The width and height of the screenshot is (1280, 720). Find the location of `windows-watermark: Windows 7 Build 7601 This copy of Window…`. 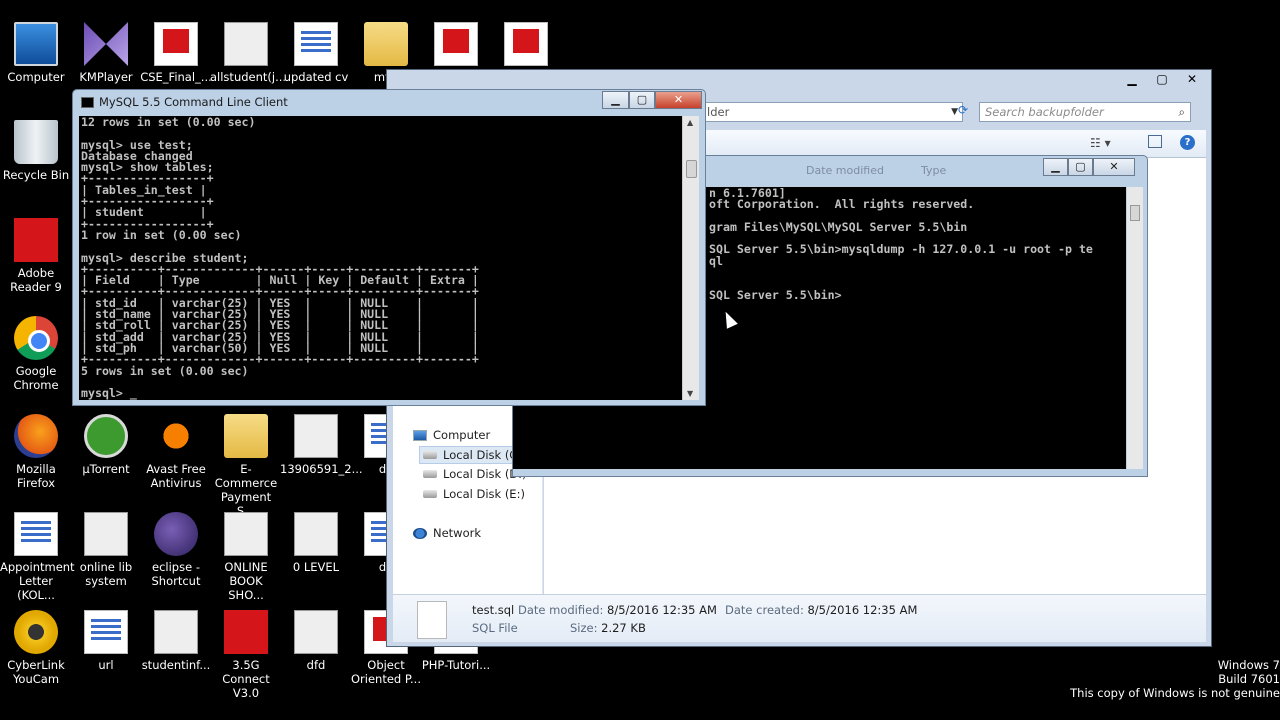

windows-watermark: Windows 7 Build 7601 This copy of Window… is located at coordinates (1175, 679).